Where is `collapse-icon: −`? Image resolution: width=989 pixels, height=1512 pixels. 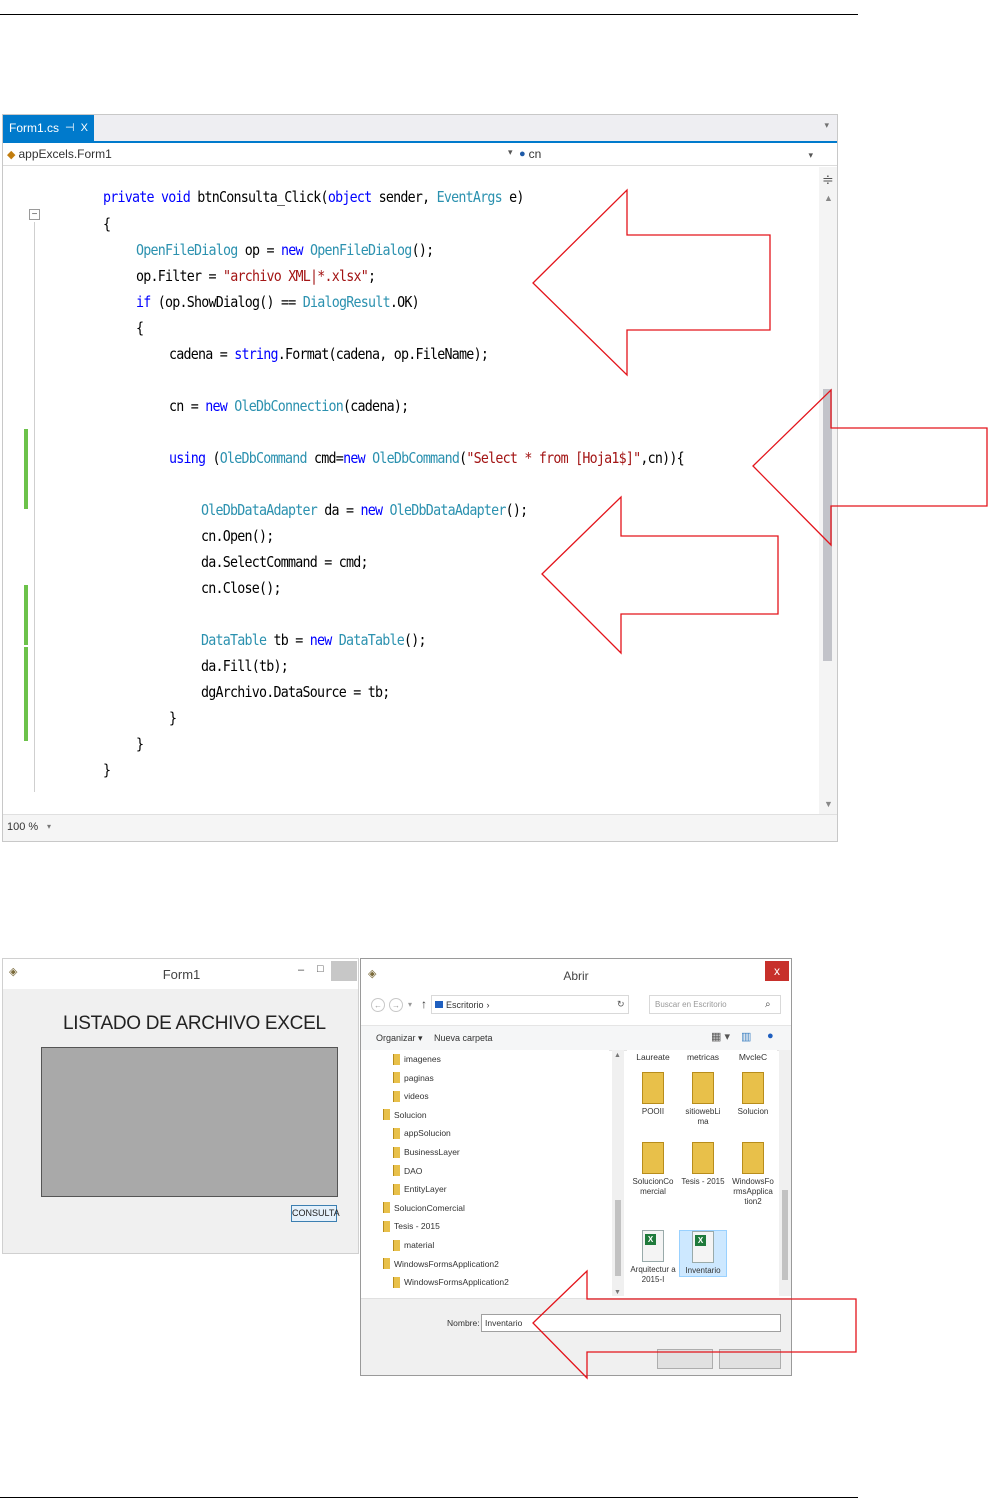 collapse-icon: − is located at coordinates (34, 214).